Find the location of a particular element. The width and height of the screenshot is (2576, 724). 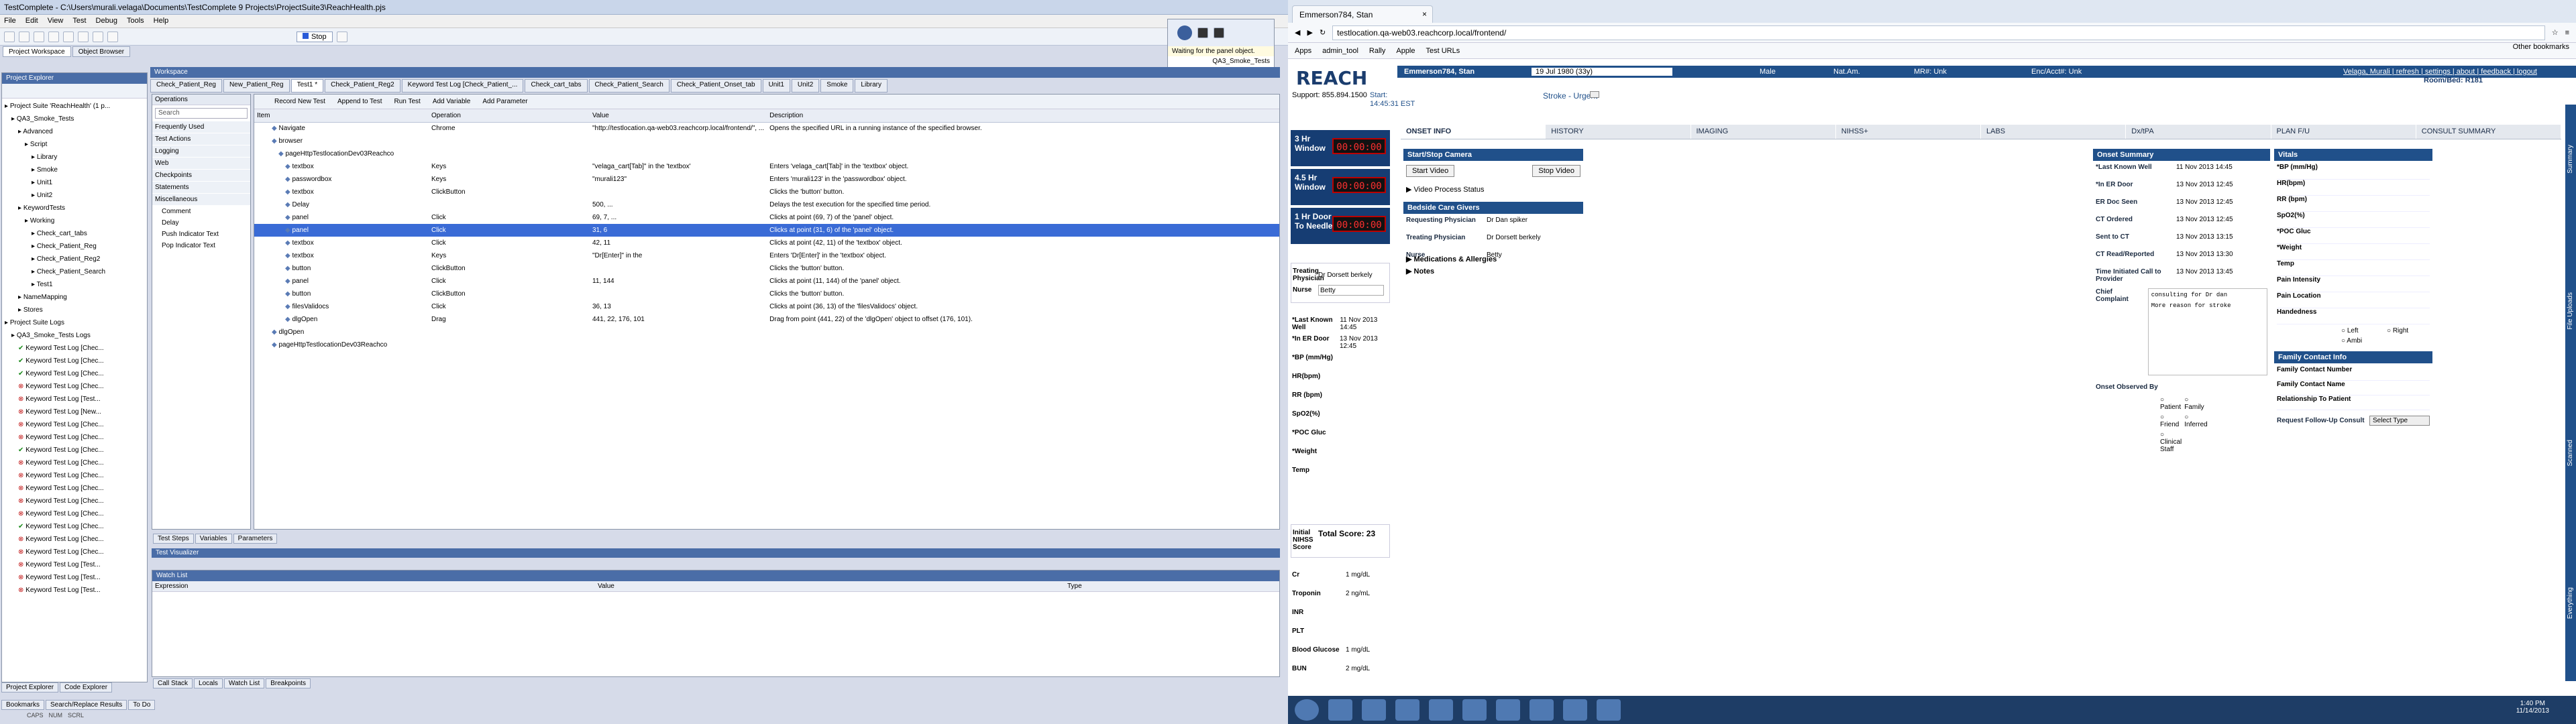

toolbar-action: Add Variable is located at coordinates (452, 101).